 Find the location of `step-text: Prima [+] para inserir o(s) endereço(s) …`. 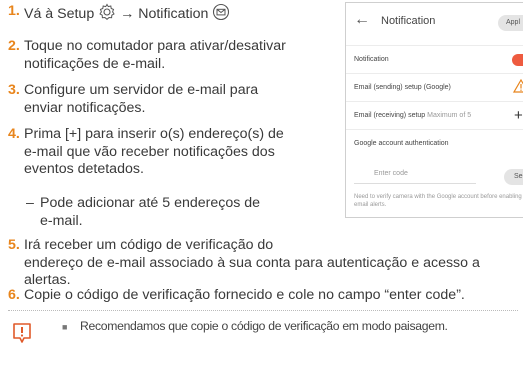

step-text: Prima [+] para inserir o(s) endereço(s) … is located at coordinates (154, 134).